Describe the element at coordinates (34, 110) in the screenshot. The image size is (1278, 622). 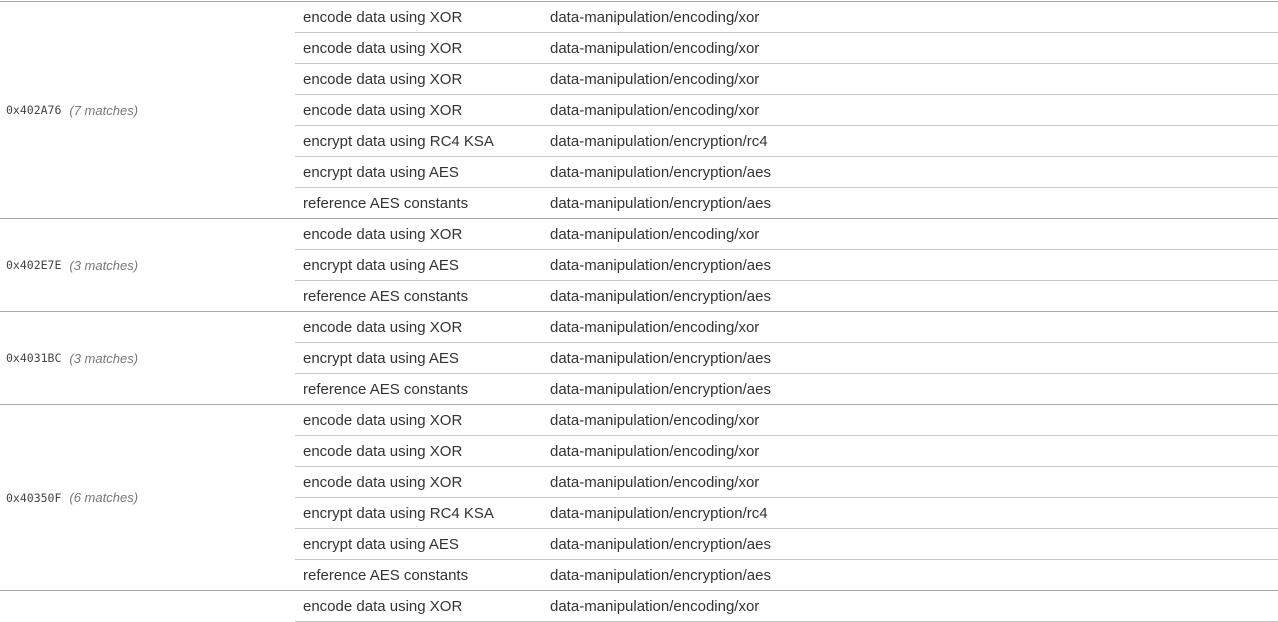
I see `address-label: 0x402A76` at that location.